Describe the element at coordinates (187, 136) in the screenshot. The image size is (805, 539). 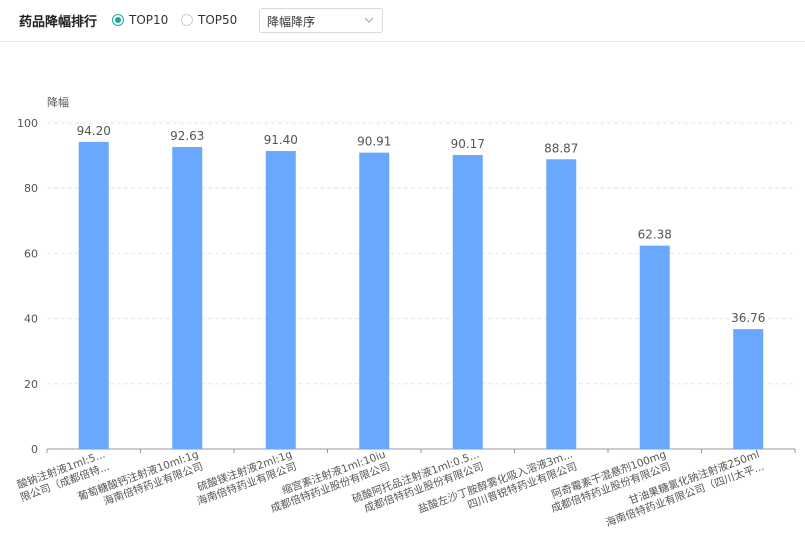
I see `data-label: 92.63` at that location.